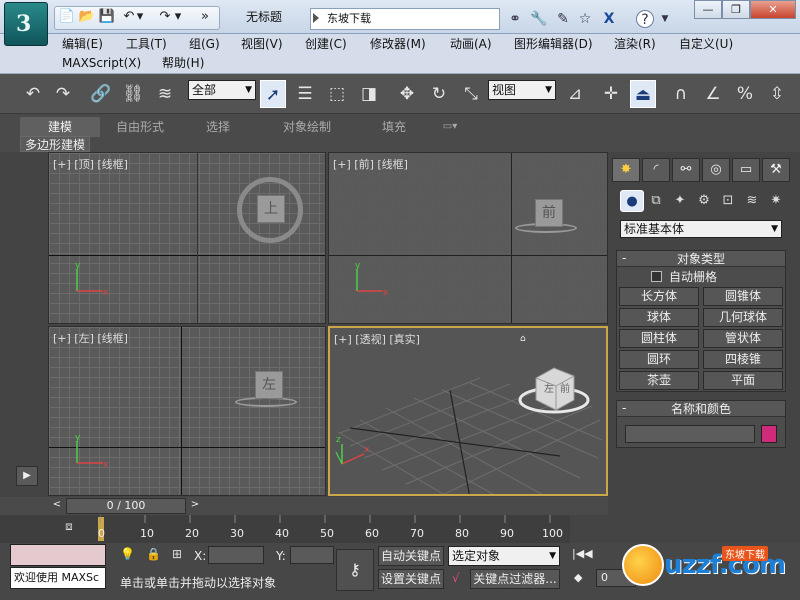  I want to click on close-button: ✕, so click(773, 9).